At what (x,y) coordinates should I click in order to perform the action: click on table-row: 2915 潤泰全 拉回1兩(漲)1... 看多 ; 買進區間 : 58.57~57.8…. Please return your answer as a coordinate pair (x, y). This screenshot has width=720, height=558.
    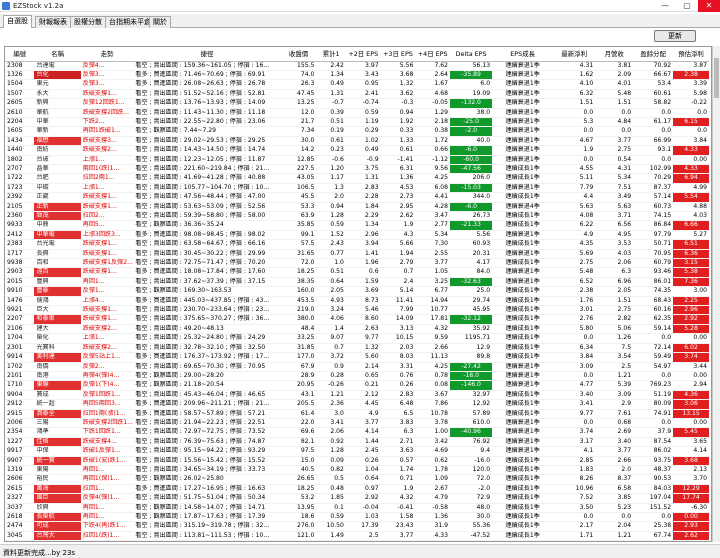
    Looking at the image, I should click on (357, 414).